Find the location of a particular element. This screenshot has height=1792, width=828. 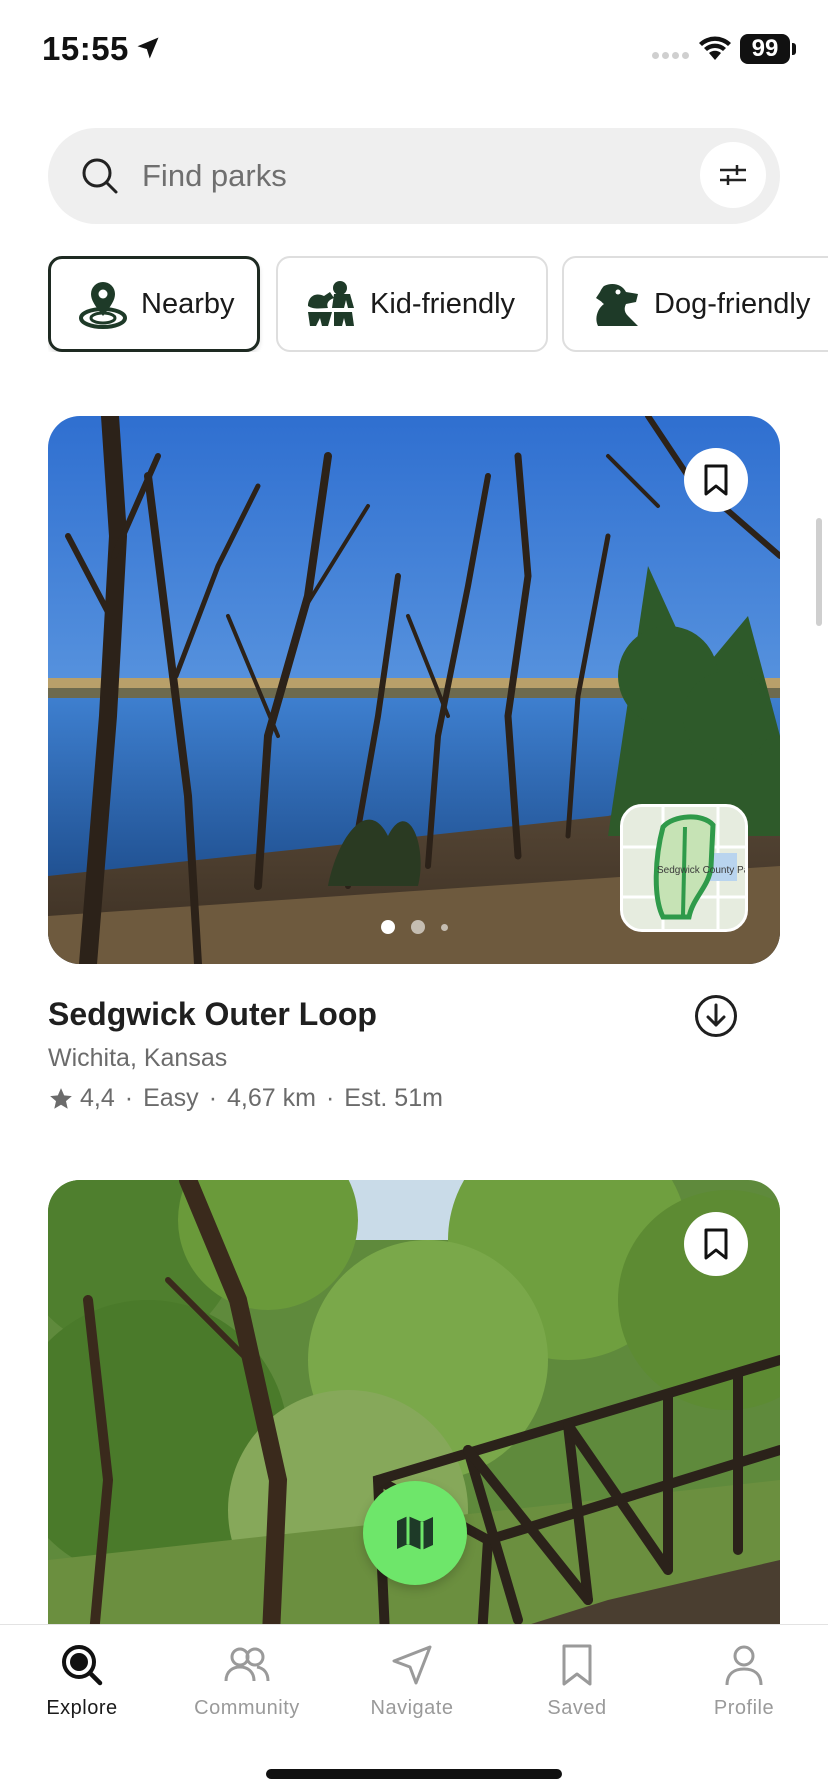

tab-saved: Saved is located at coordinates (577, 1681).